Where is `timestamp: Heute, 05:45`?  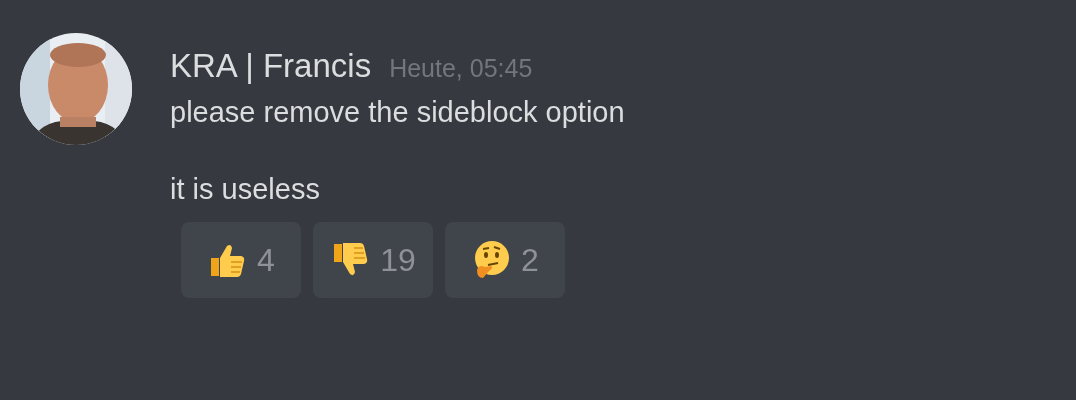 timestamp: Heute, 05:45 is located at coordinates (461, 68).